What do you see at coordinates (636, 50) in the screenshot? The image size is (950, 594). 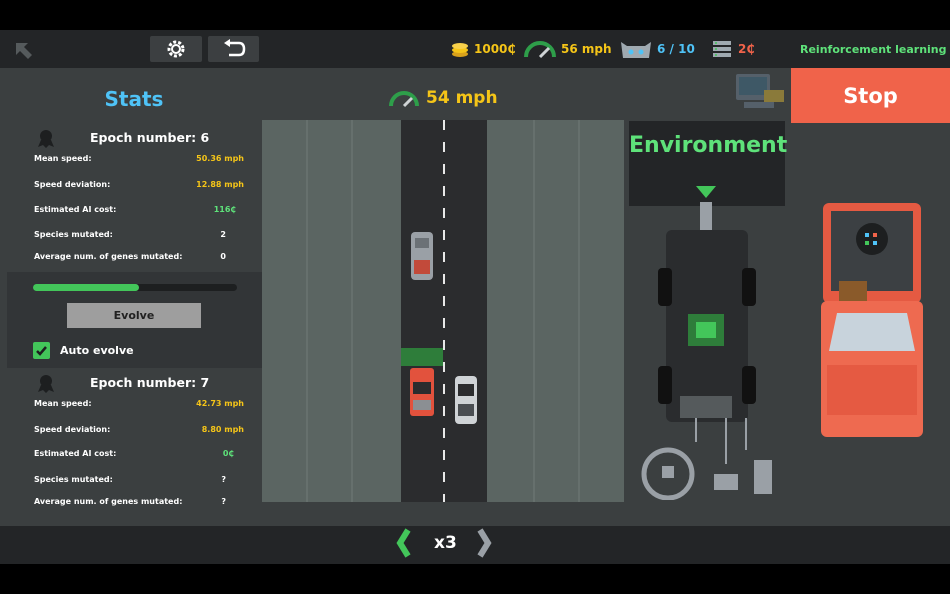 I see `robot-head-icon` at bounding box center [636, 50].